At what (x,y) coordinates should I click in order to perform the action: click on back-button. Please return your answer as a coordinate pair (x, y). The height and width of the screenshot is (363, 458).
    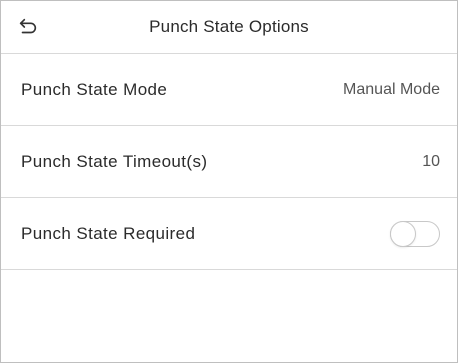
    Looking at the image, I should click on (28, 27).